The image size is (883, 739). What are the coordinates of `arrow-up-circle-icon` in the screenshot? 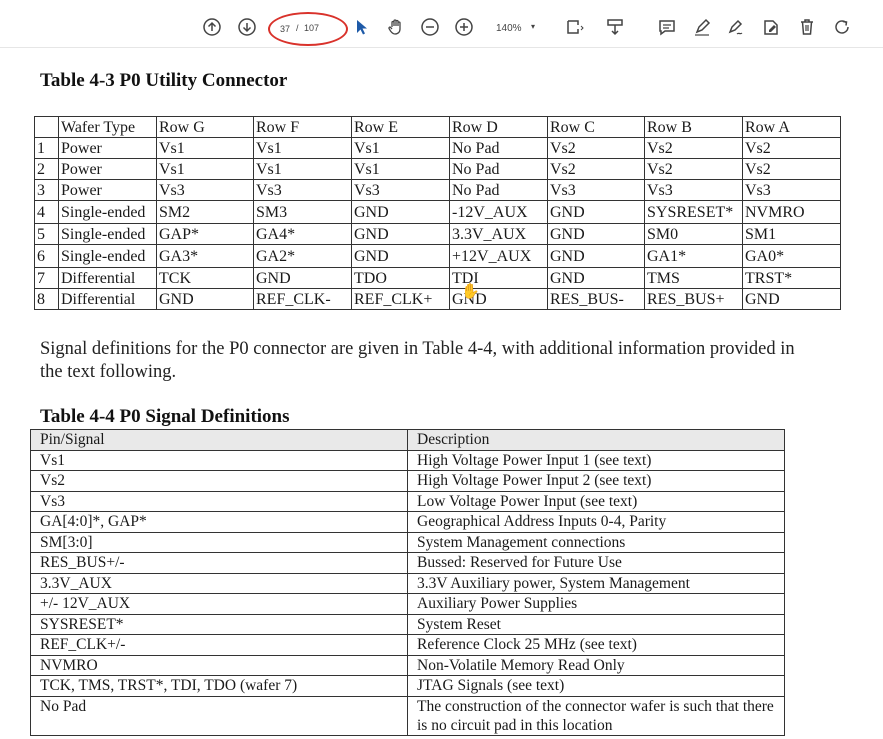 It's located at (212, 27).